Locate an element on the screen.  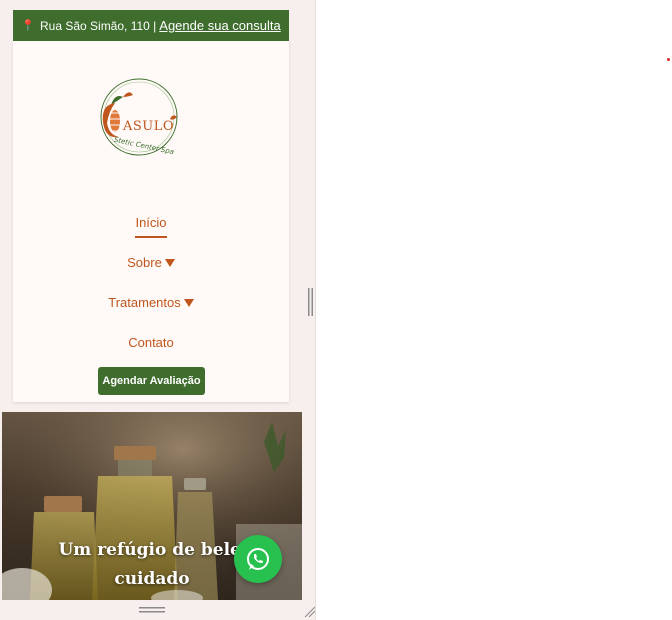
address-text: Rua São Simão, 110 | is located at coordinates (98, 25).